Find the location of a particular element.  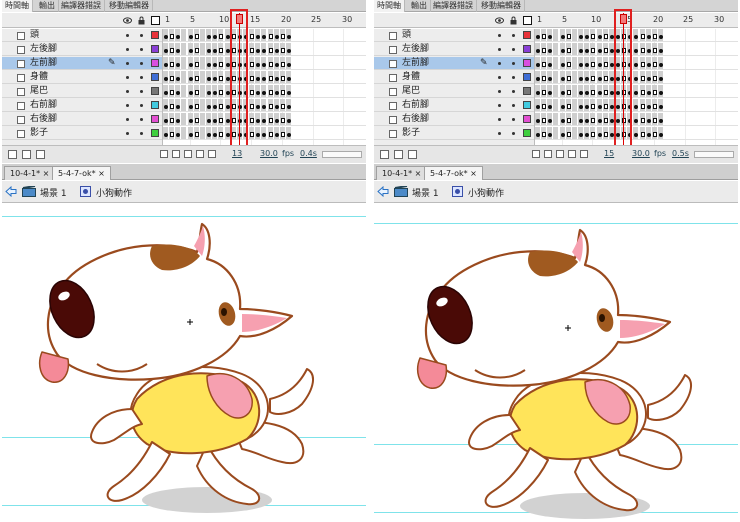

current-frame-value: 13 is located at coordinates (237, 153).